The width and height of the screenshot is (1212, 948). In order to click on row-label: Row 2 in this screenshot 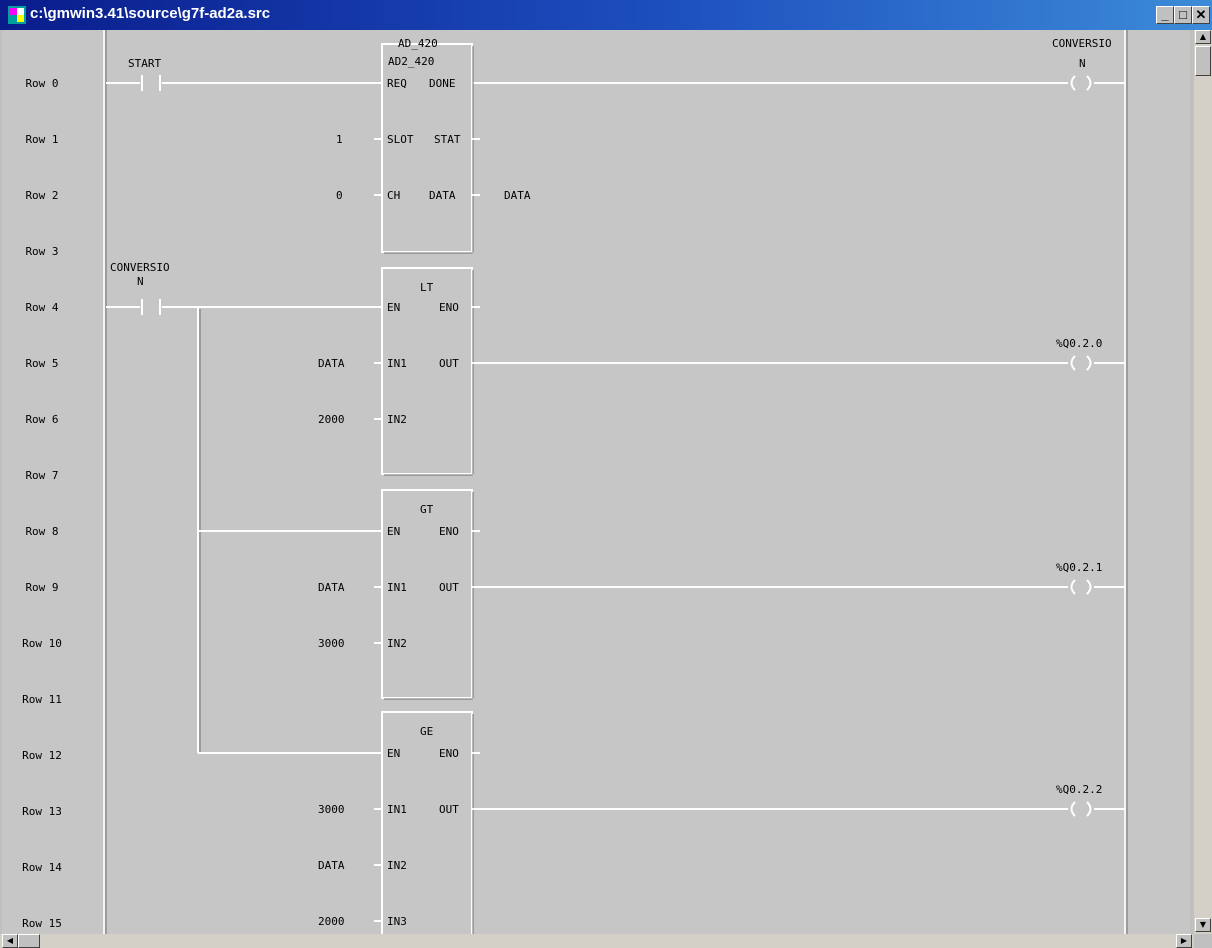, I will do `click(42, 195)`.